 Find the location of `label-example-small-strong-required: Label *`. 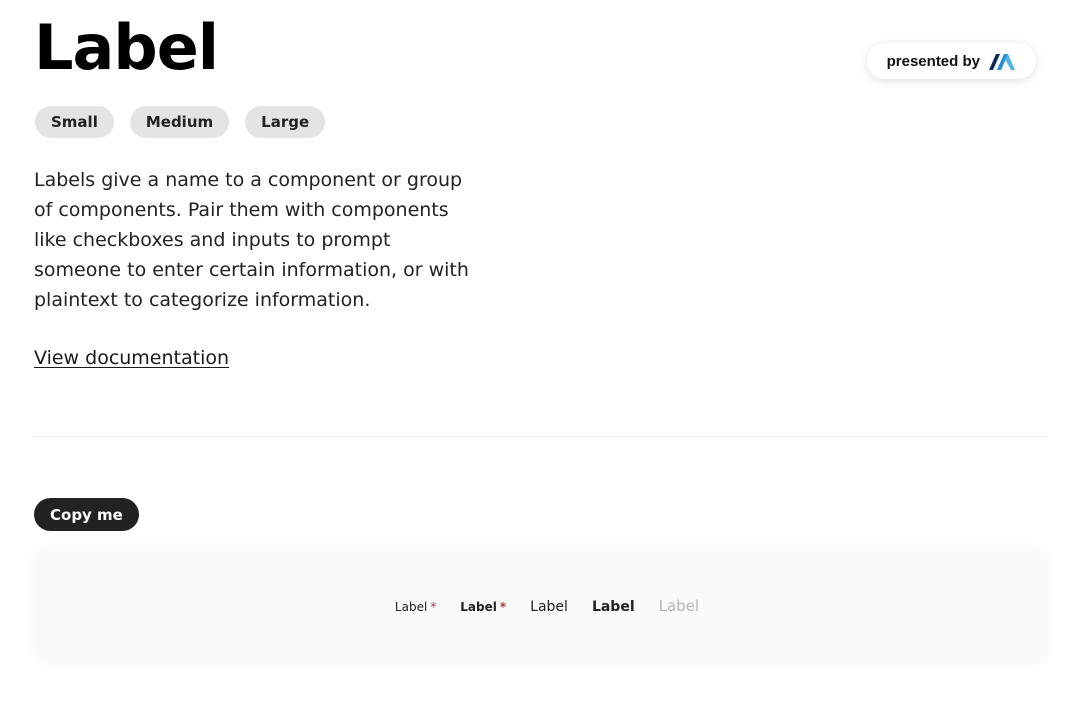

label-example-small-strong-required: Label * is located at coordinates (483, 607).